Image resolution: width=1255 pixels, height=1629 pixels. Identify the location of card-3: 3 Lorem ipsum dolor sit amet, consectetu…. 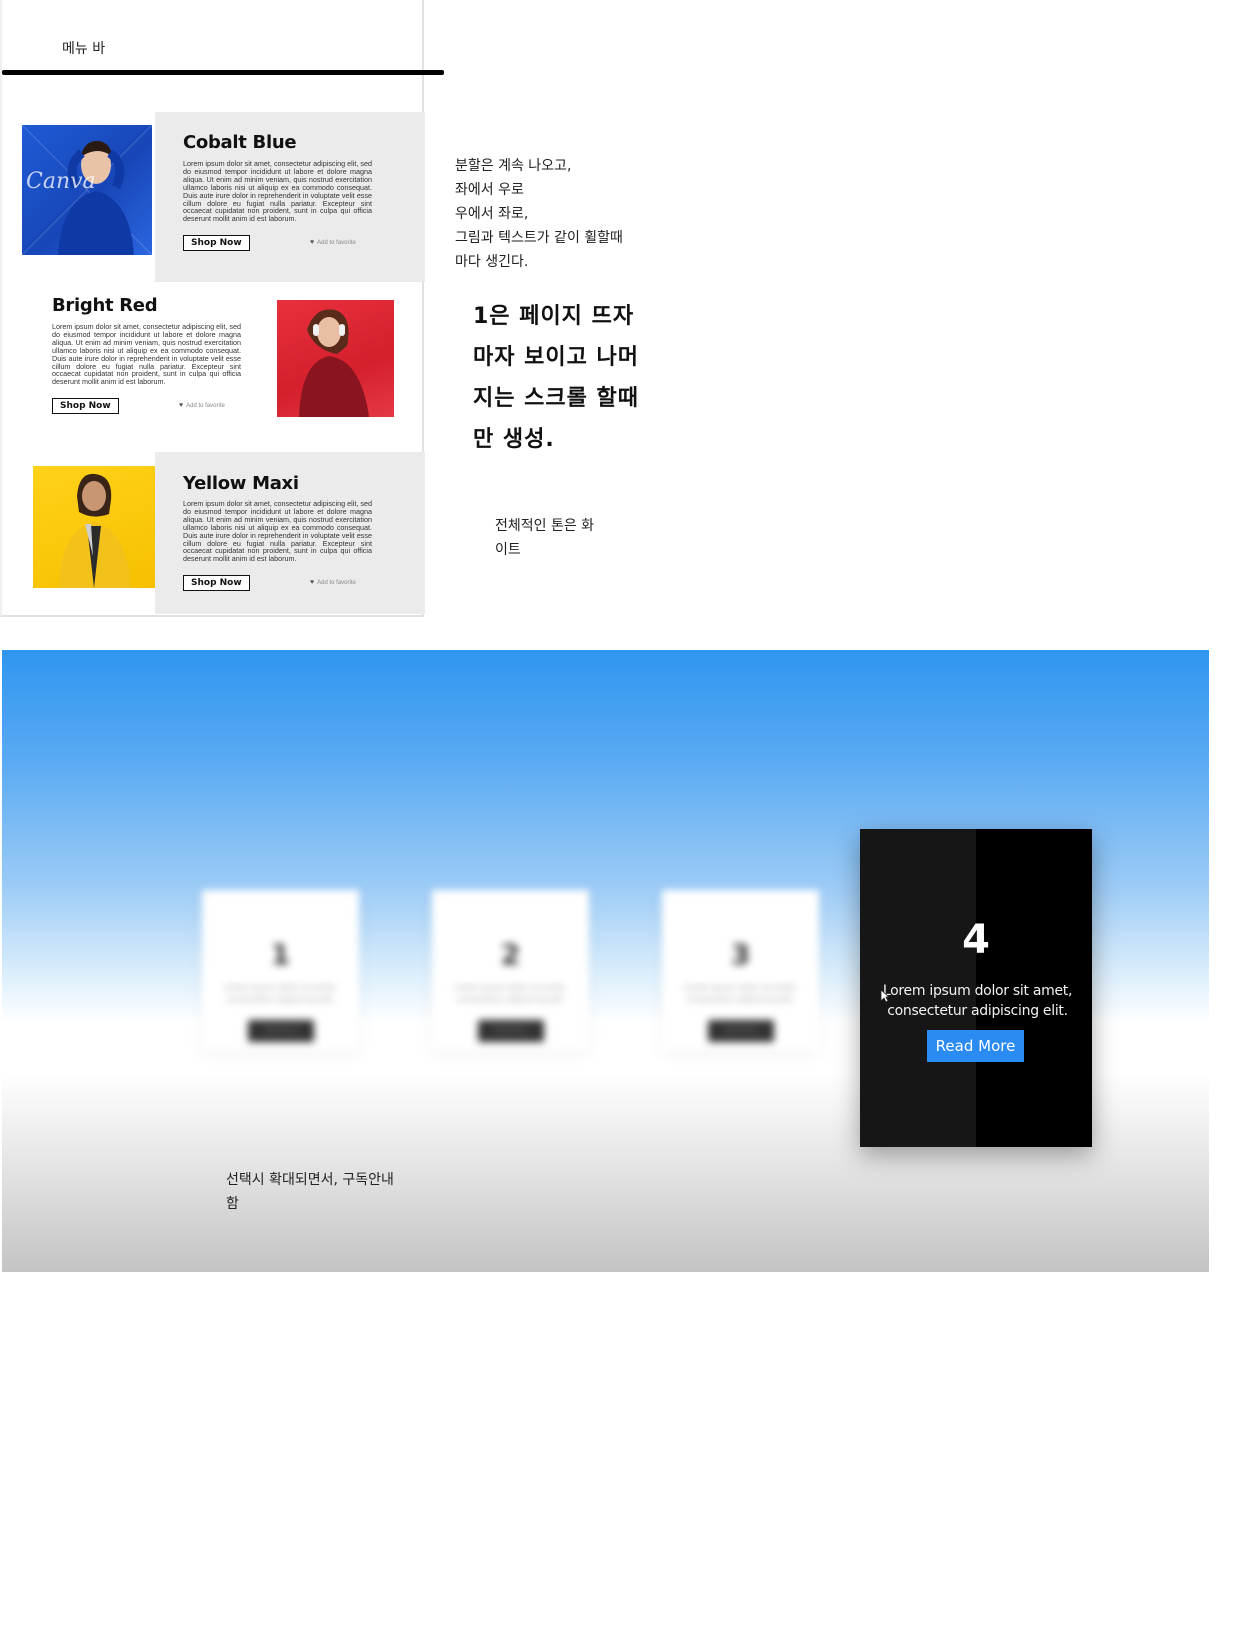
(740, 970).